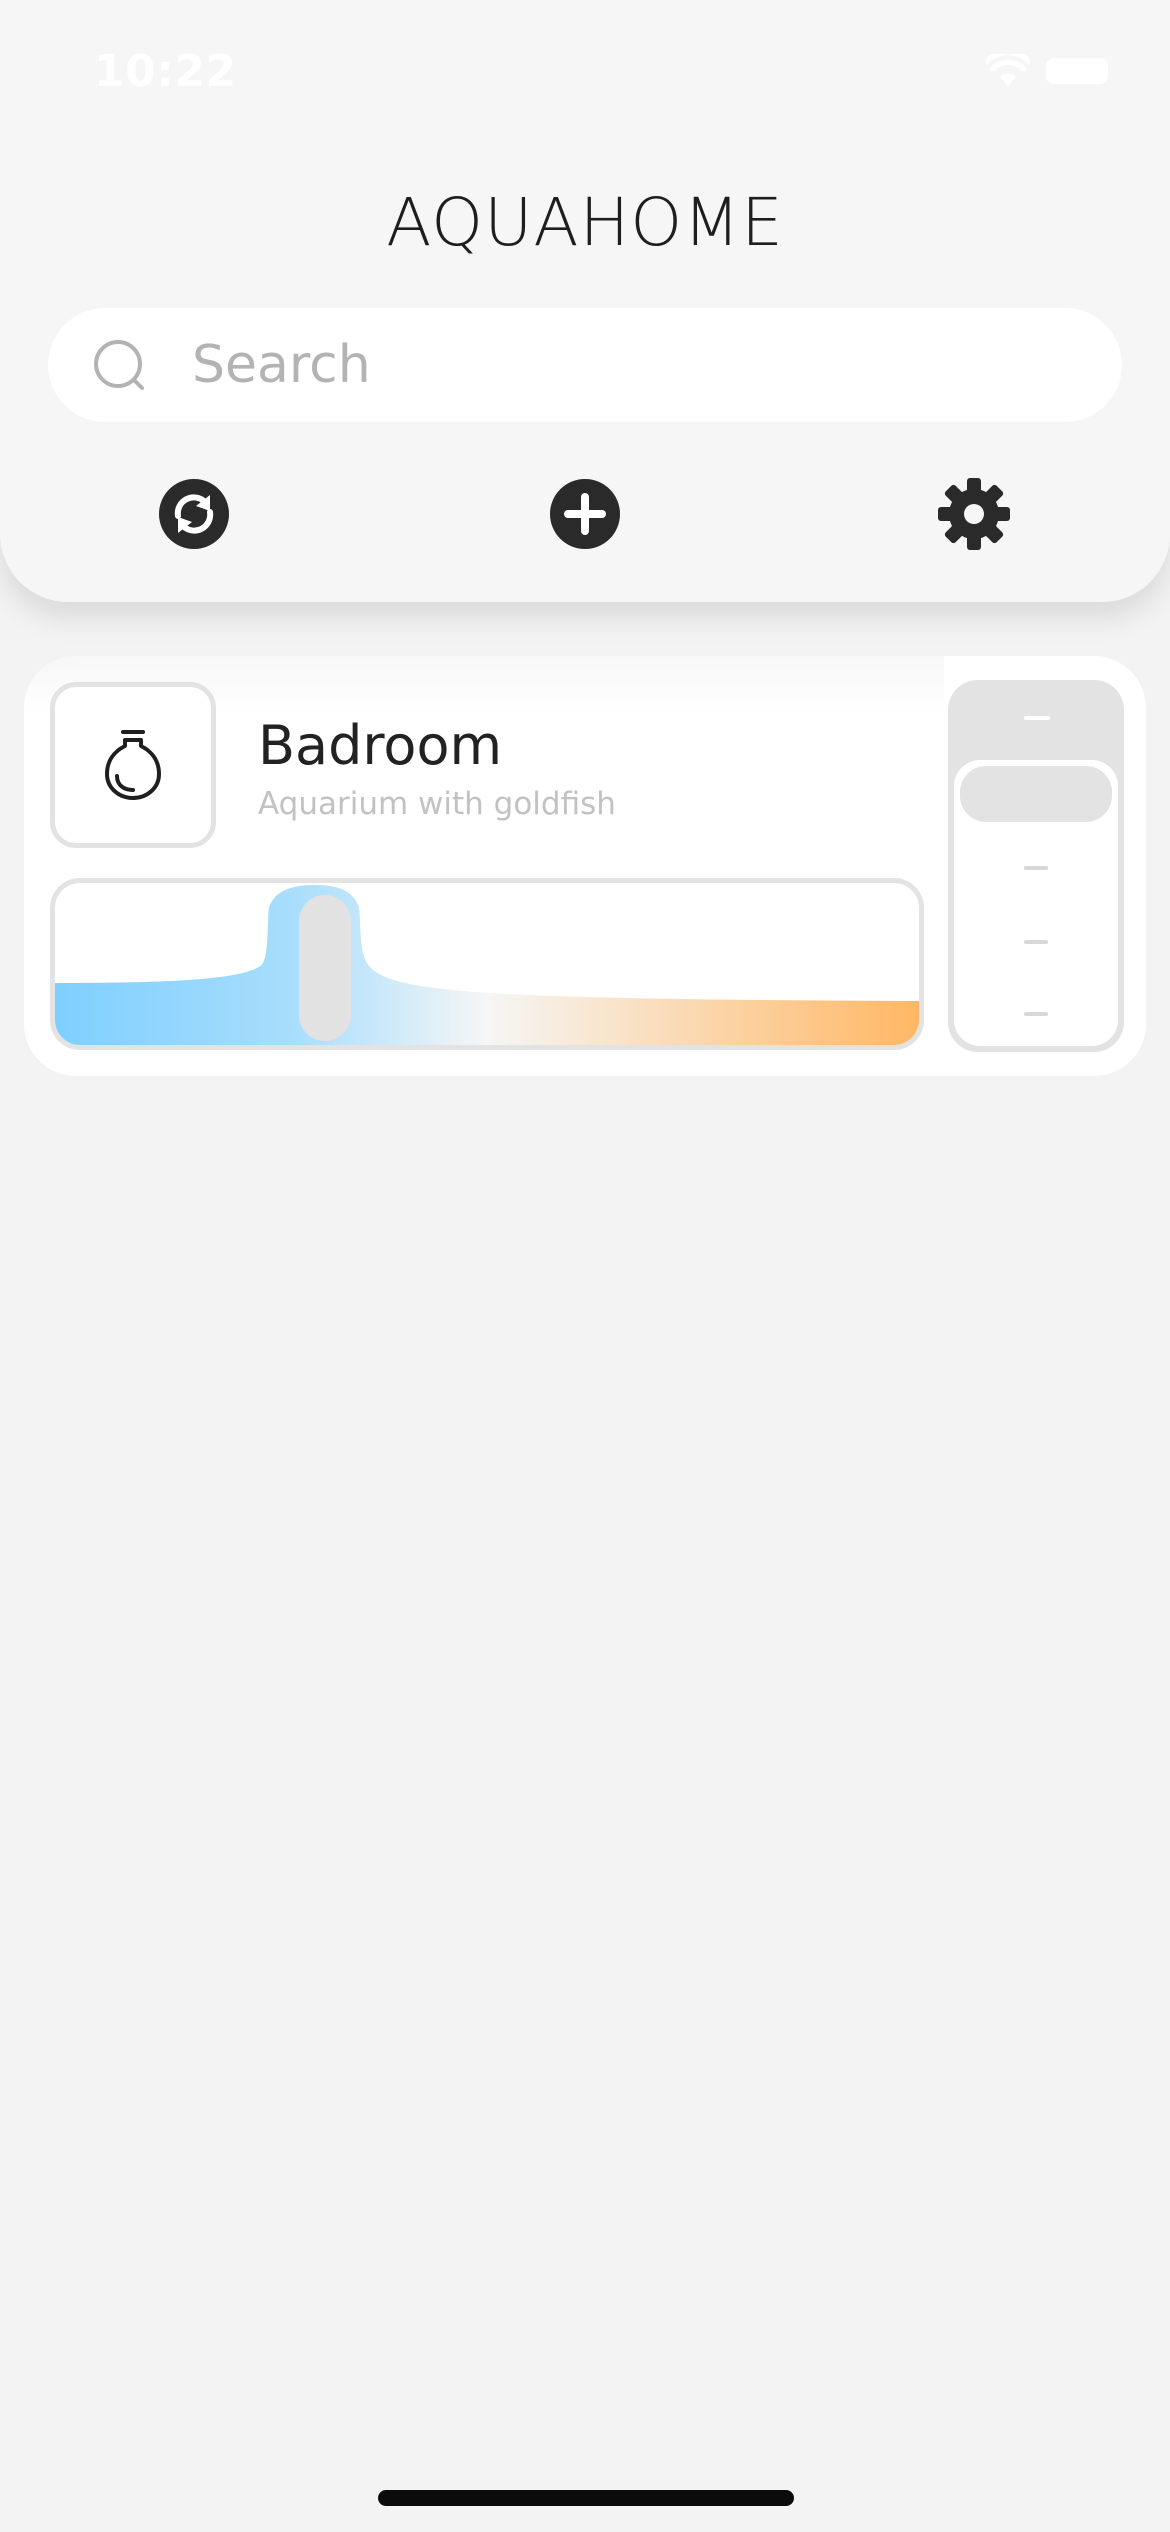 The image size is (1170, 2532). I want to click on refresh-icon, so click(194, 514).